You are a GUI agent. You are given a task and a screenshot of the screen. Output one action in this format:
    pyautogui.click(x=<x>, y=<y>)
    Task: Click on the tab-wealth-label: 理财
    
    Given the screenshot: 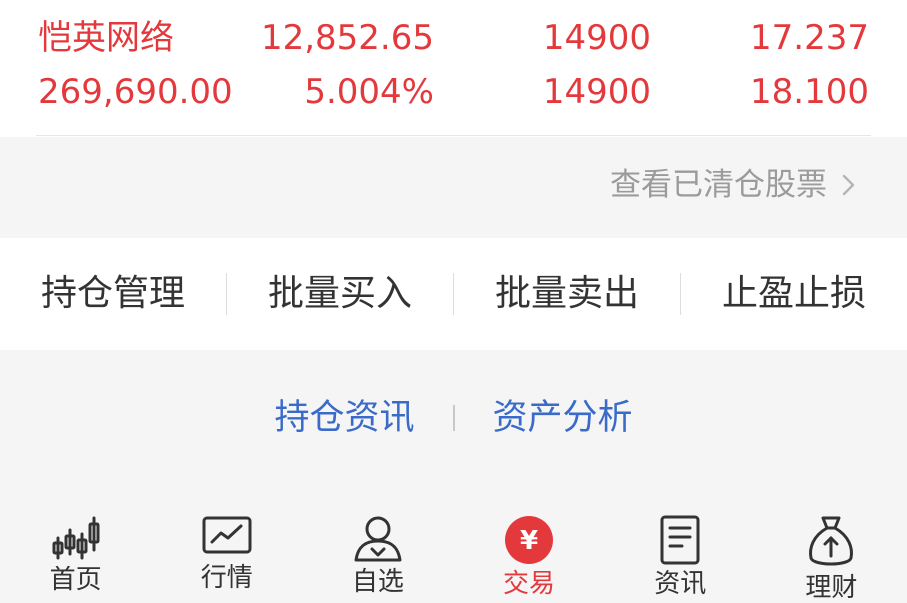 What is the action you would take?
    pyautogui.click(x=831, y=588)
    